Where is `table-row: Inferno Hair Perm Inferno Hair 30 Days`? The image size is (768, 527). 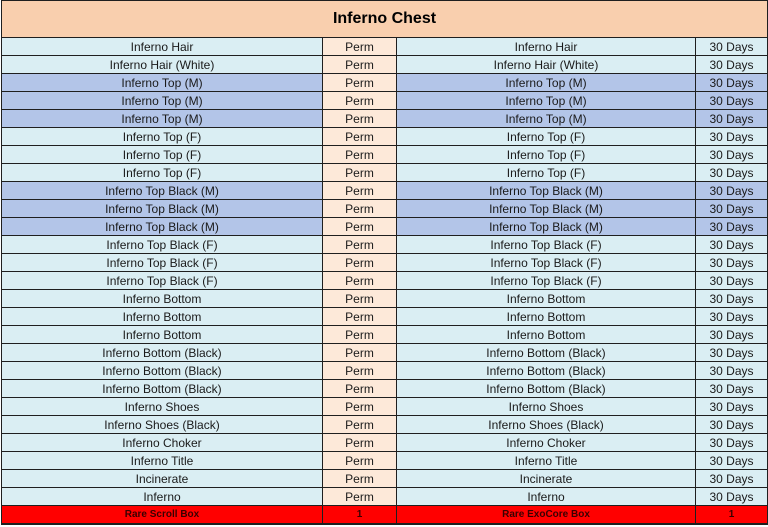 table-row: Inferno Hair Perm Inferno Hair 30 Days is located at coordinates (384, 46).